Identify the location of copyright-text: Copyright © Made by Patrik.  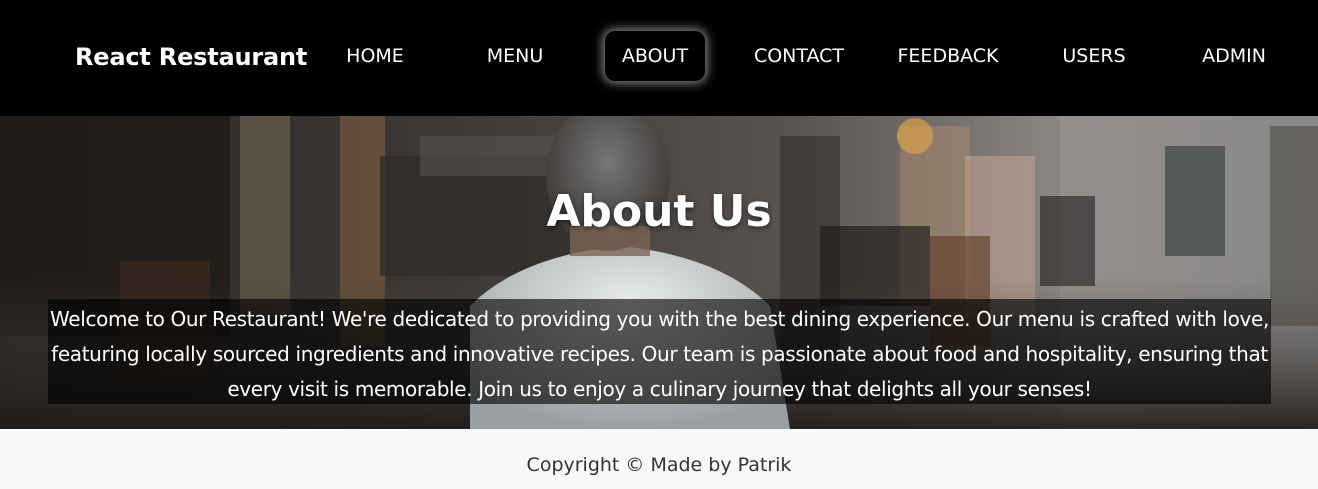
(659, 465).